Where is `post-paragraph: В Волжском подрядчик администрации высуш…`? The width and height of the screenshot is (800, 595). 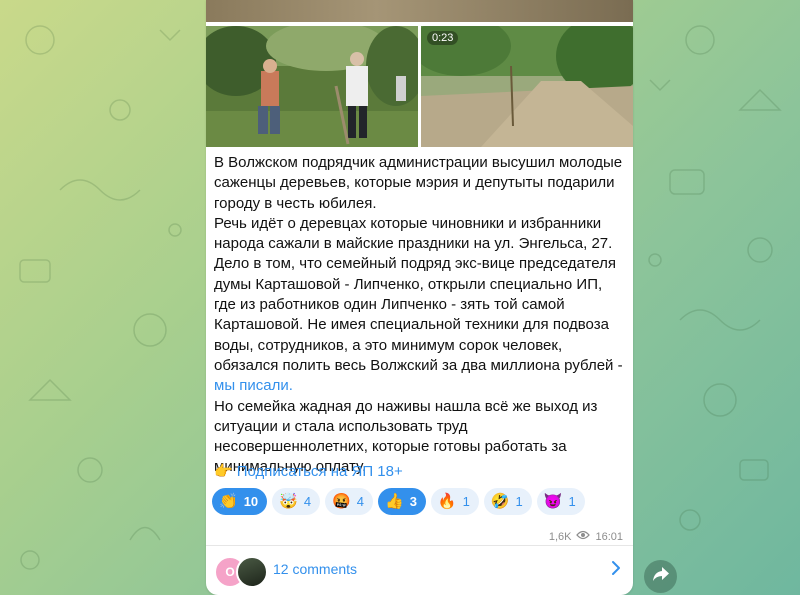
post-paragraph: В Волжском подрядчик администрации высуш… is located at coordinates (418, 183).